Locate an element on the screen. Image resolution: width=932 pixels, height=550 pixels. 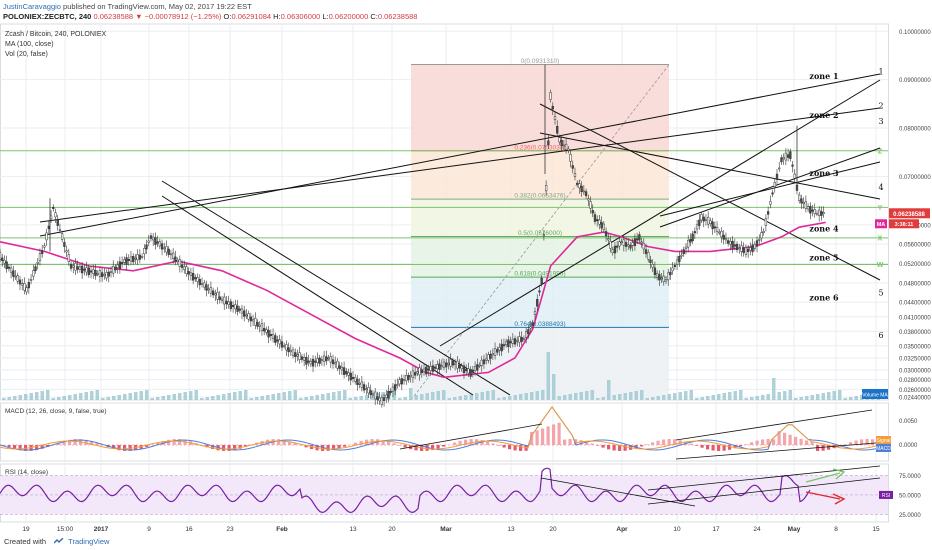
x-tick-label: 23 is located at coordinates (230, 529).